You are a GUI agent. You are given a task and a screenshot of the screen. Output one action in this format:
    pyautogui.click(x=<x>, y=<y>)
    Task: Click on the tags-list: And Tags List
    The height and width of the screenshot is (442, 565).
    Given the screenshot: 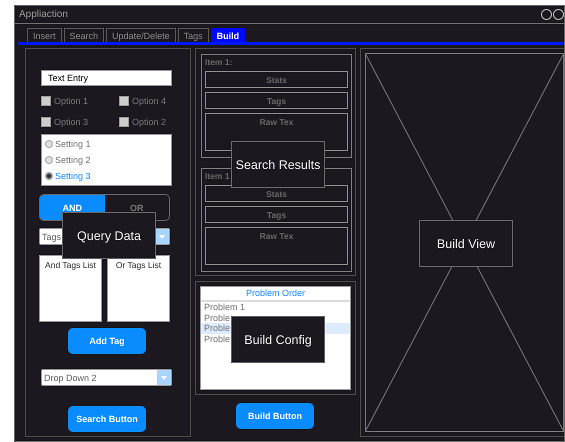 What is the action you would take?
    pyautogui.click(x=70, y=288)
    